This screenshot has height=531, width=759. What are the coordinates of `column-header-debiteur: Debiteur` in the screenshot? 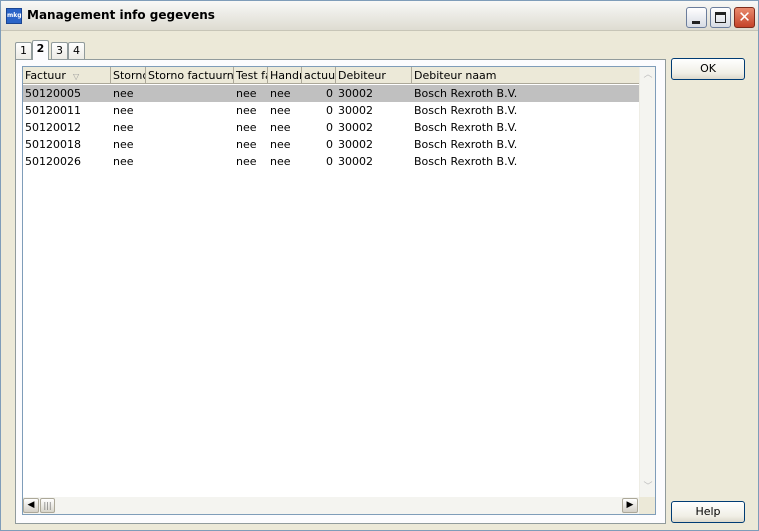 It's located at (374, 75).